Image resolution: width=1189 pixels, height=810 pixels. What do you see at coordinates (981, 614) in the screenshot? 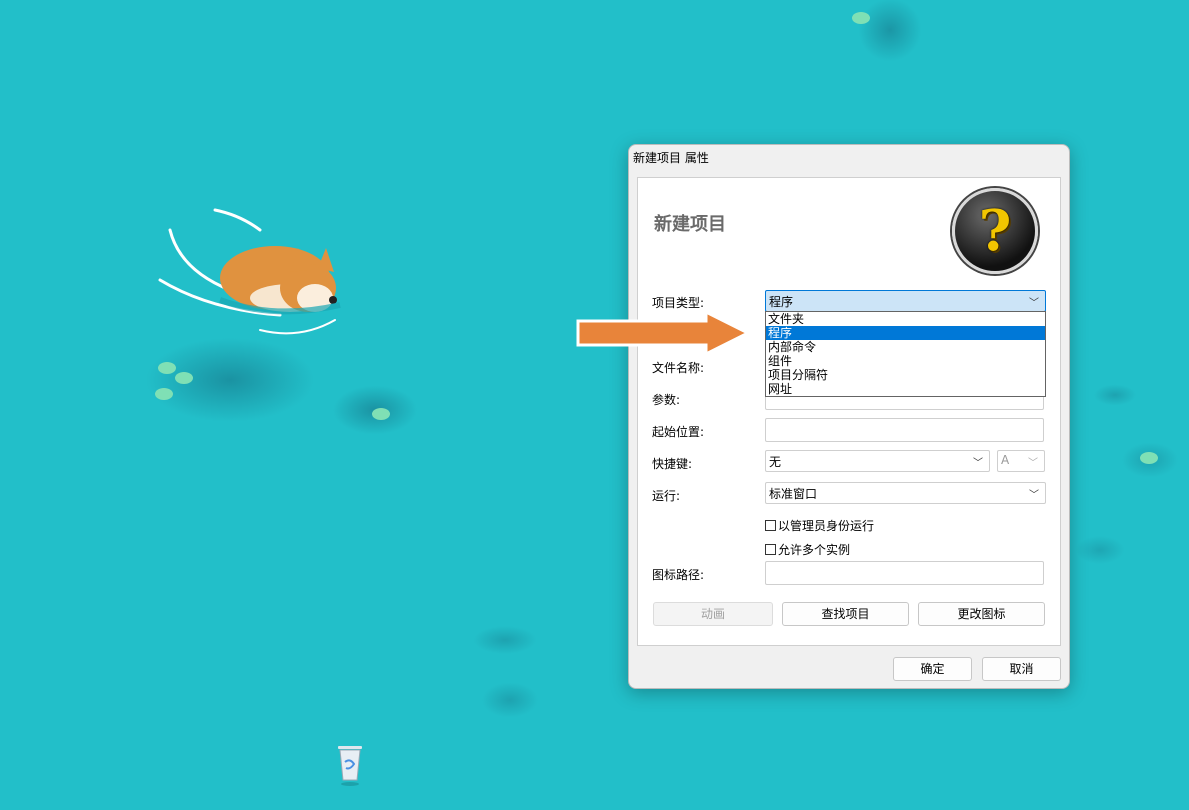
I see `change-icon-button: 更改图标` at bounding box center [981, 614].